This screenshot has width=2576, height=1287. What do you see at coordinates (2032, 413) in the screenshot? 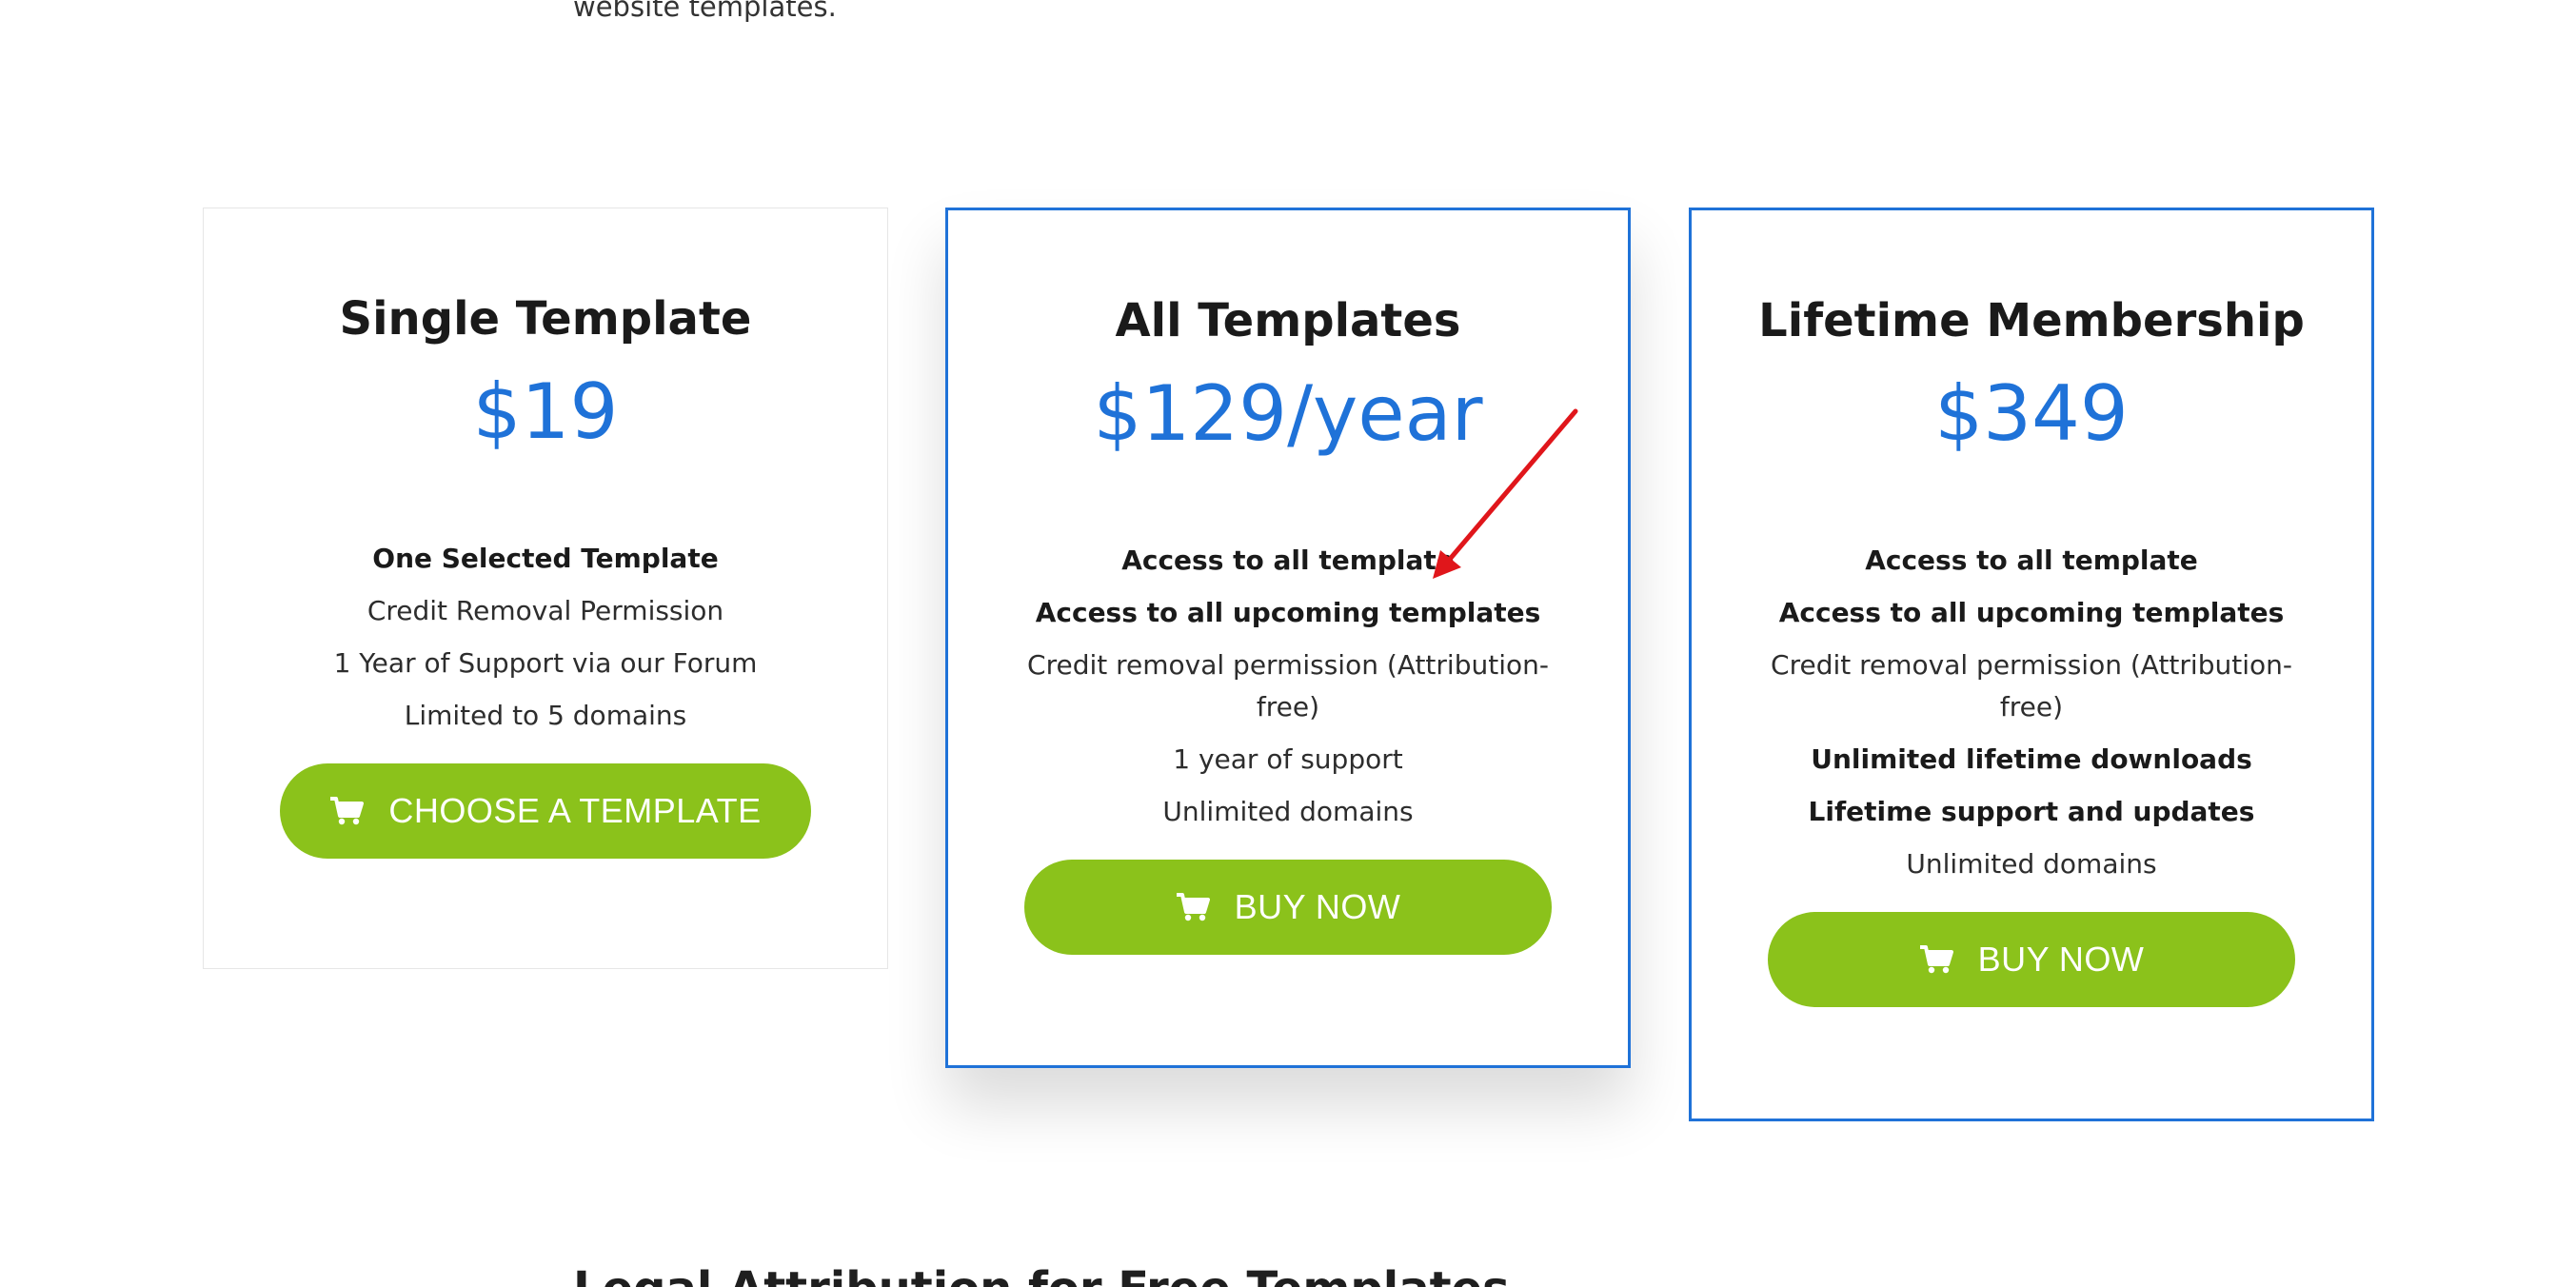
I see `plan-price: $349` at bounding box center [2032, 413].